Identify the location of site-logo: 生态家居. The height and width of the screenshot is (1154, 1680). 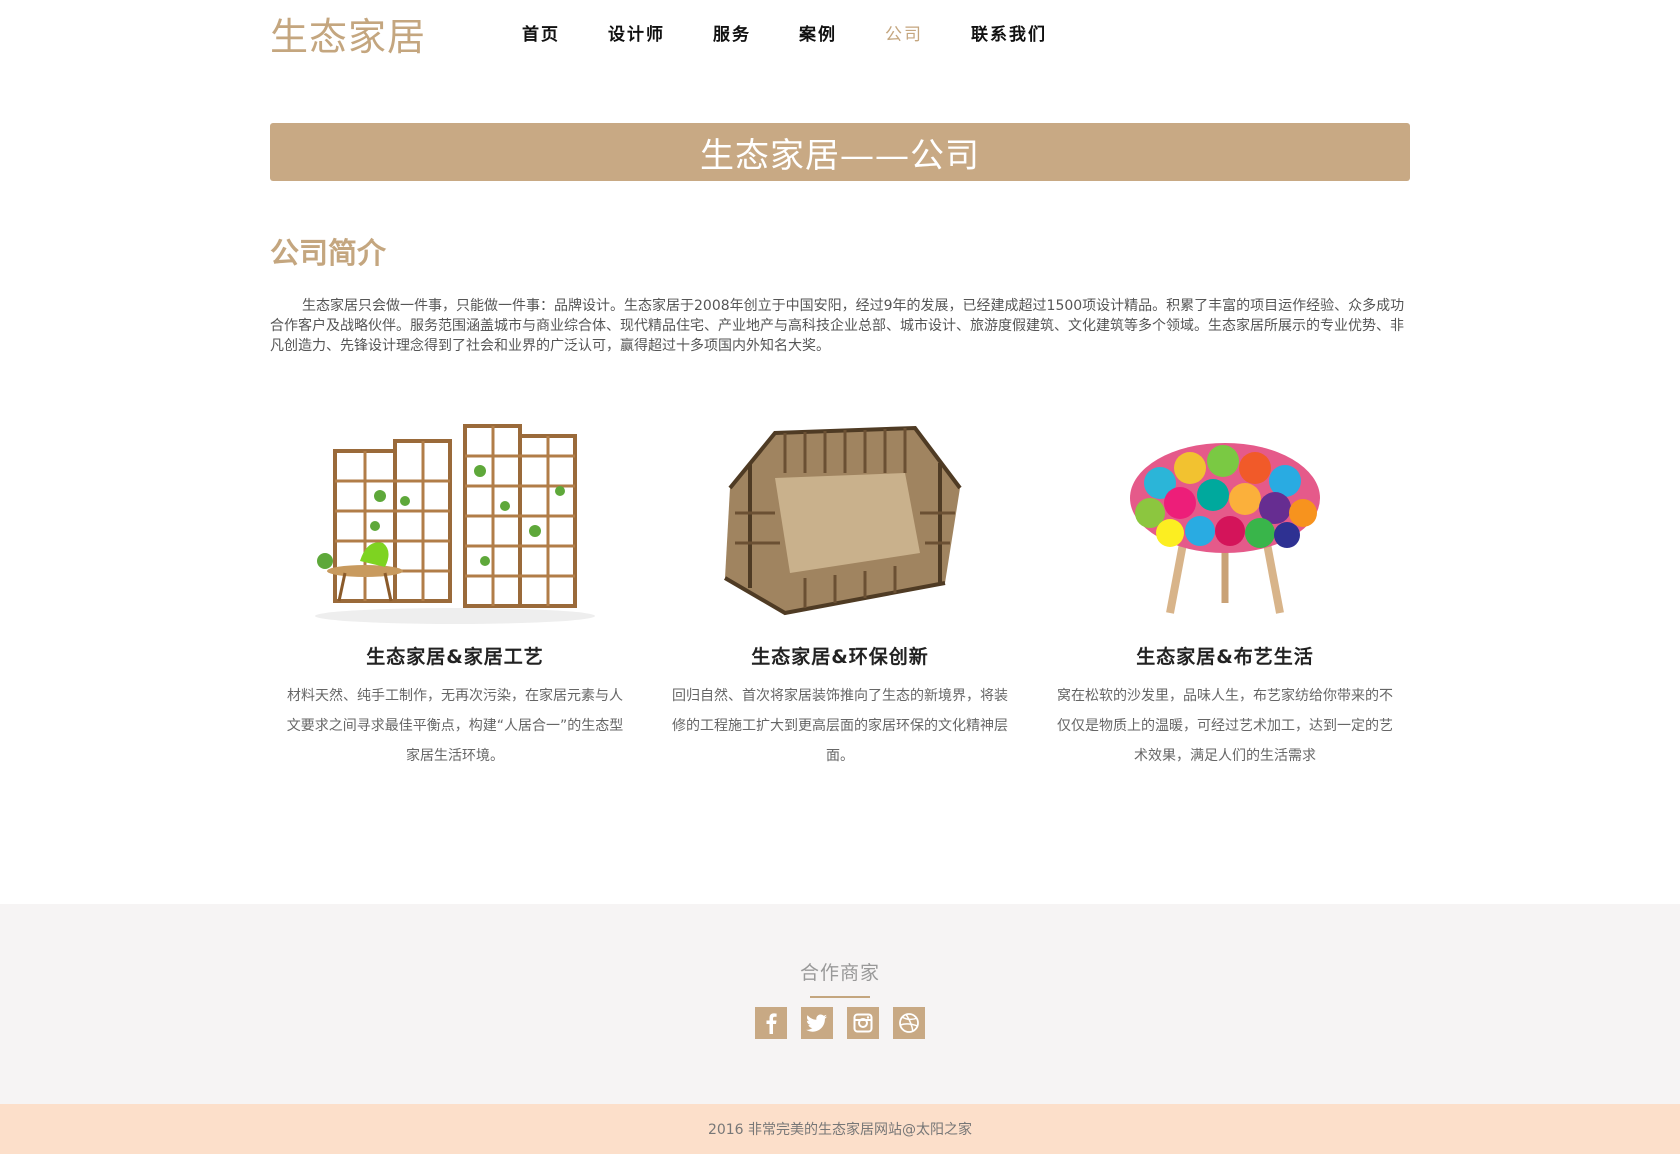
(348, 33).